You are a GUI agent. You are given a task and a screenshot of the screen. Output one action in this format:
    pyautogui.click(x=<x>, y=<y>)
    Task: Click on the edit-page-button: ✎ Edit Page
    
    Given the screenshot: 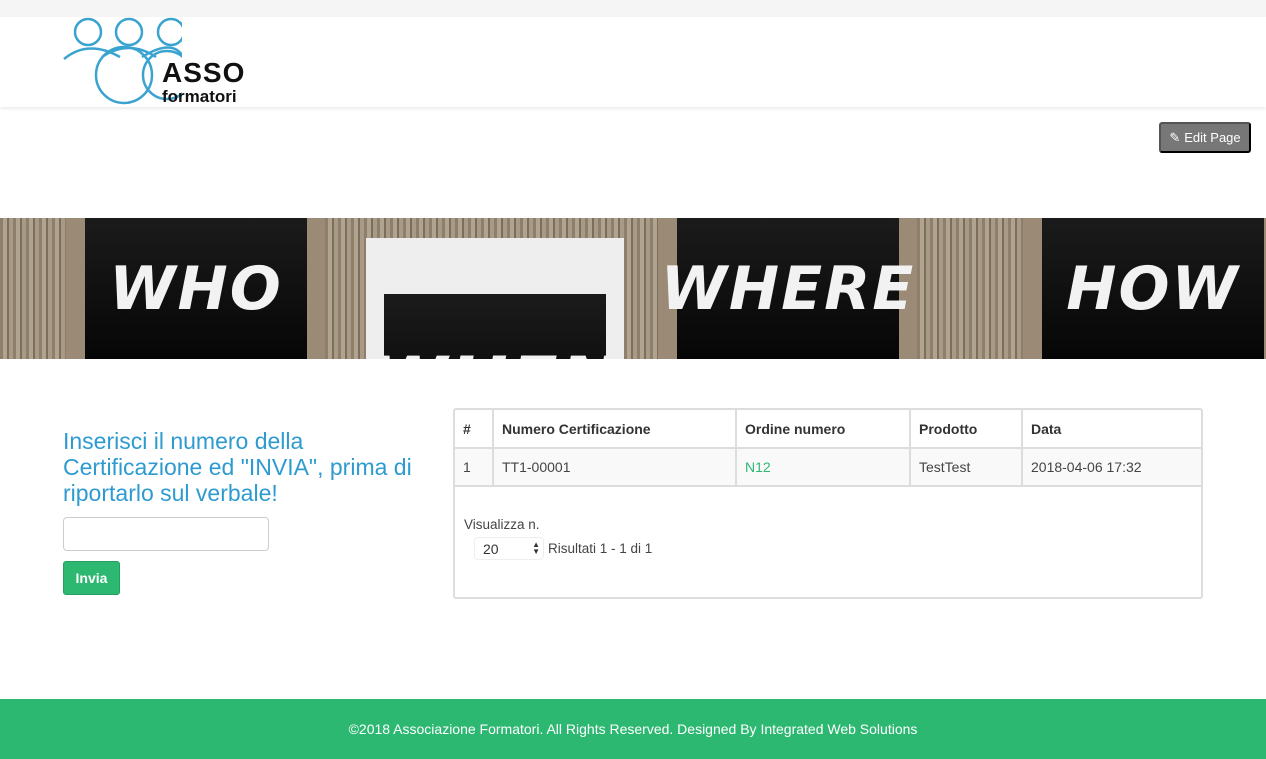 What is the action you would take?
    pyautogui.click(x=1205, y=137)
    